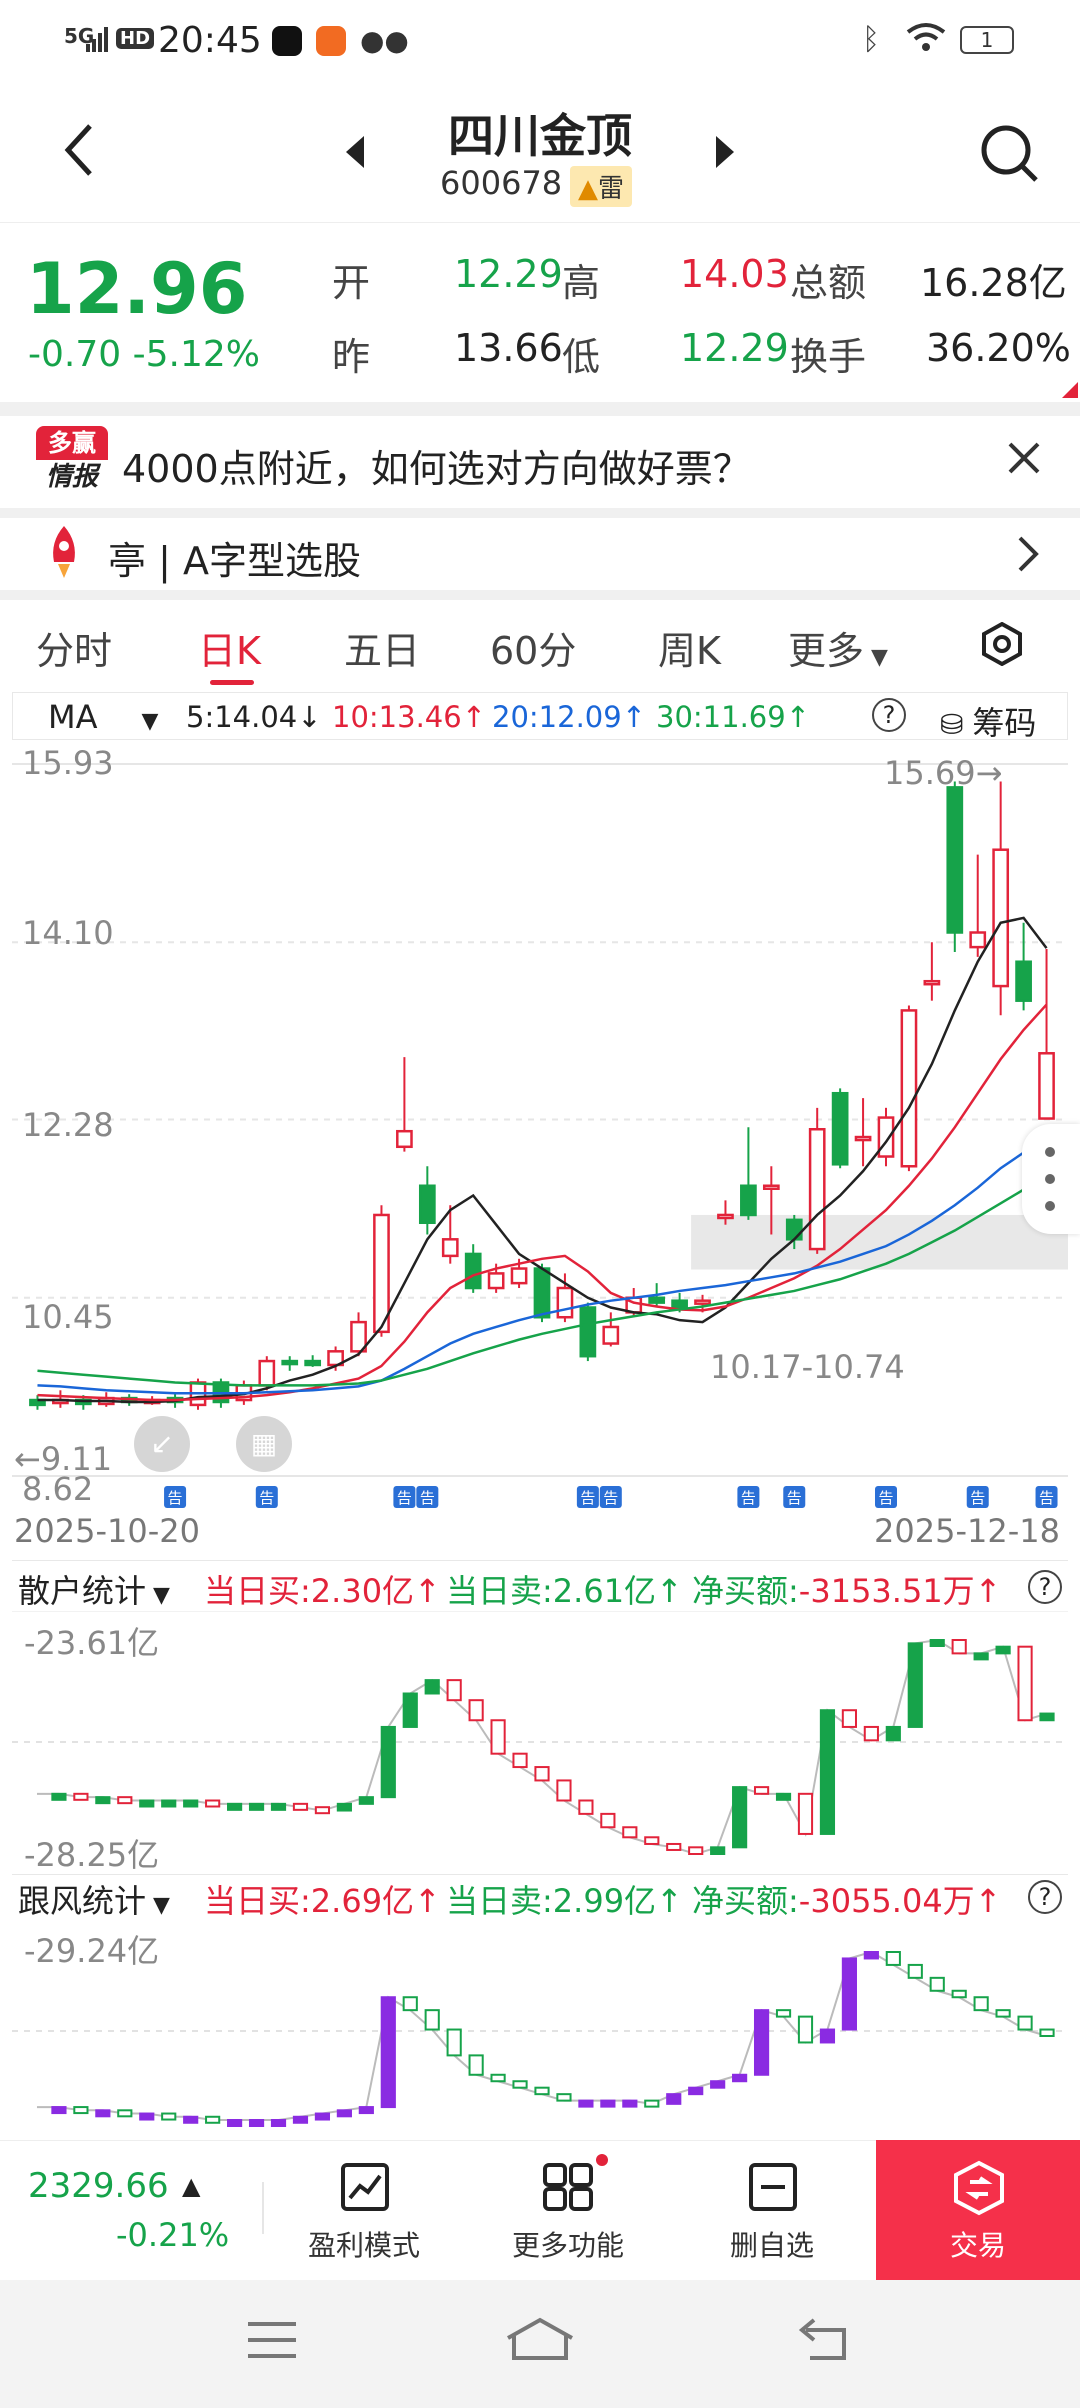  What do you see at coordinates (979, 2190) in the screenshot?
I see `trade-icon` at bounding box center [979, 2190].